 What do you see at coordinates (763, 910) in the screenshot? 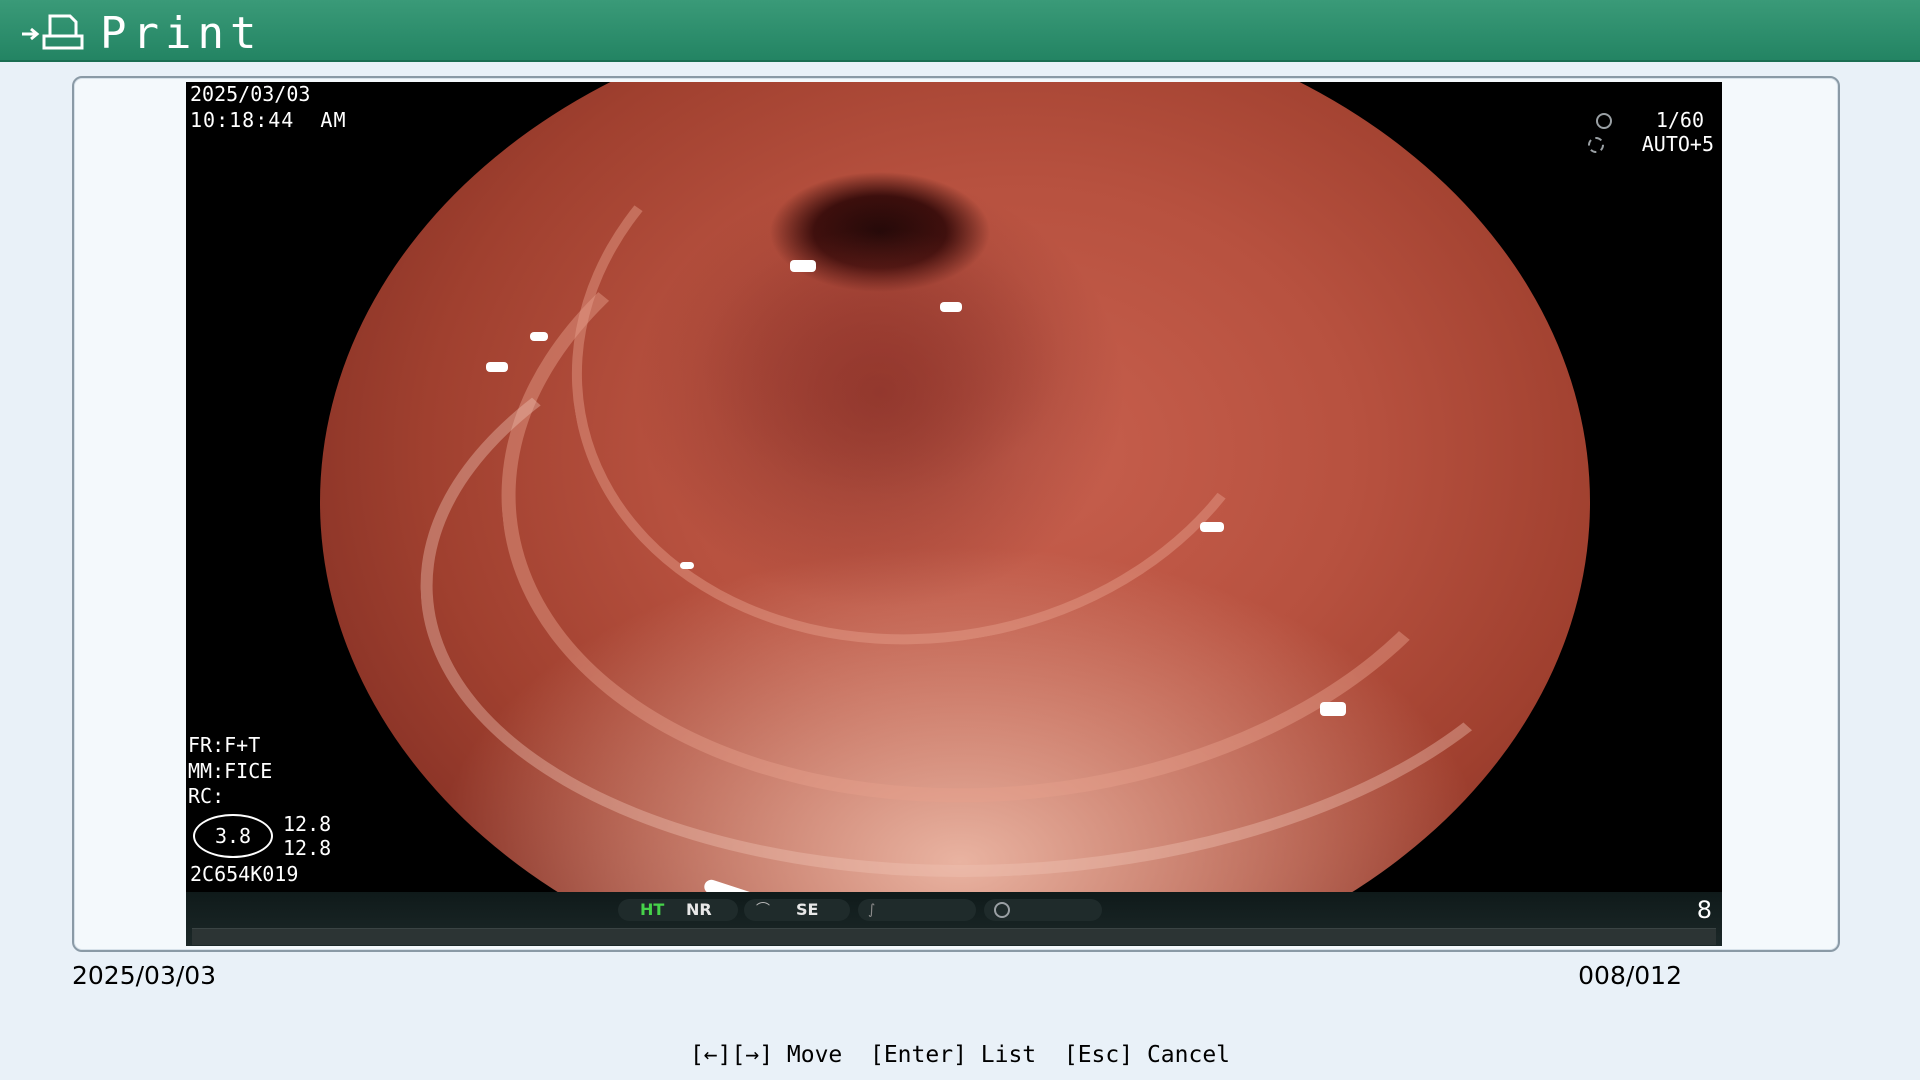
I see `structure-enhance-icon: ⌒` at bounding box center [763, 910].